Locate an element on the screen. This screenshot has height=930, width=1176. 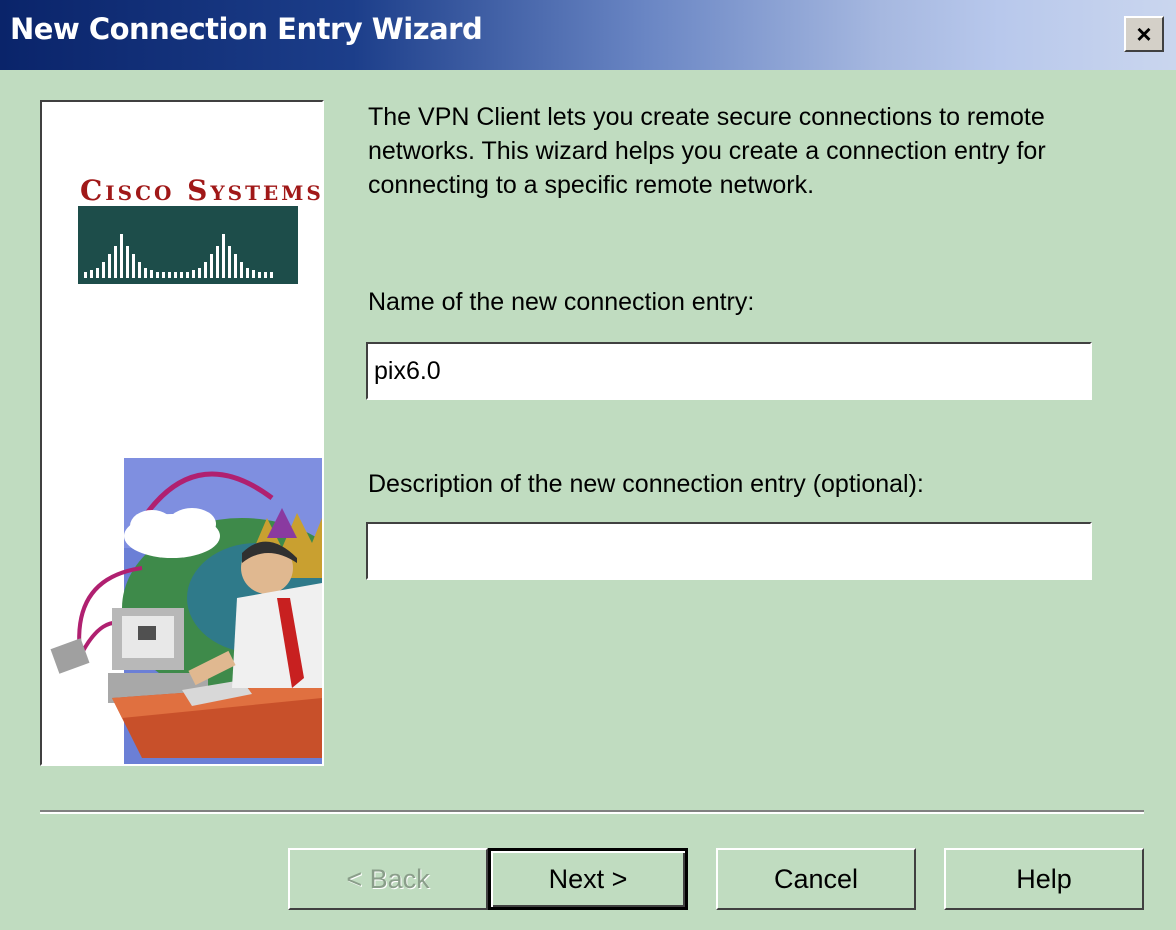
button-separator is located at coordinates (592, 812).